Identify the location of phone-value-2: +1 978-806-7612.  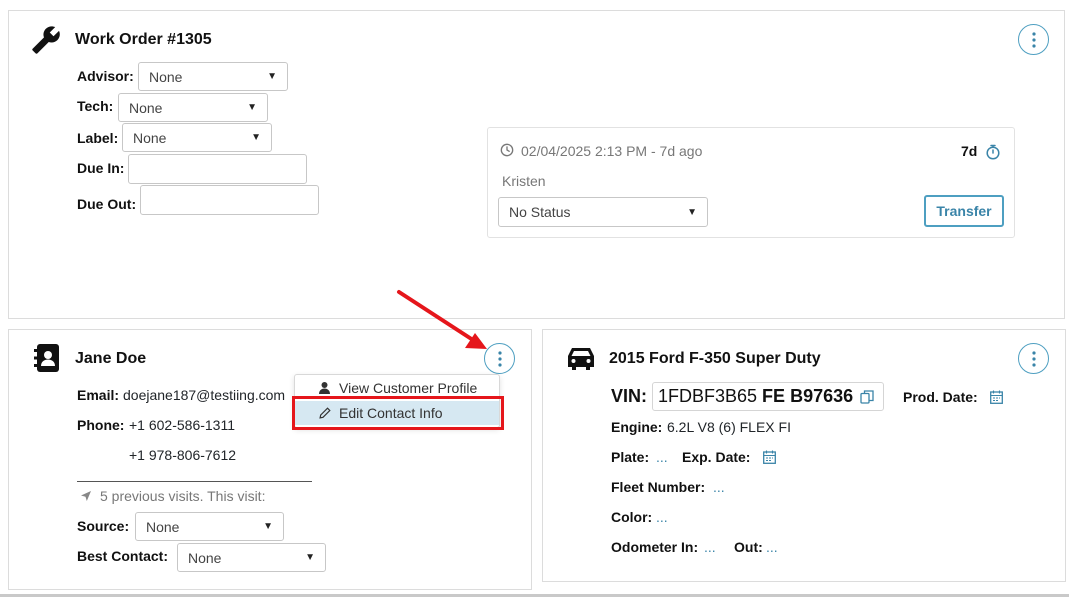
(182, 455).